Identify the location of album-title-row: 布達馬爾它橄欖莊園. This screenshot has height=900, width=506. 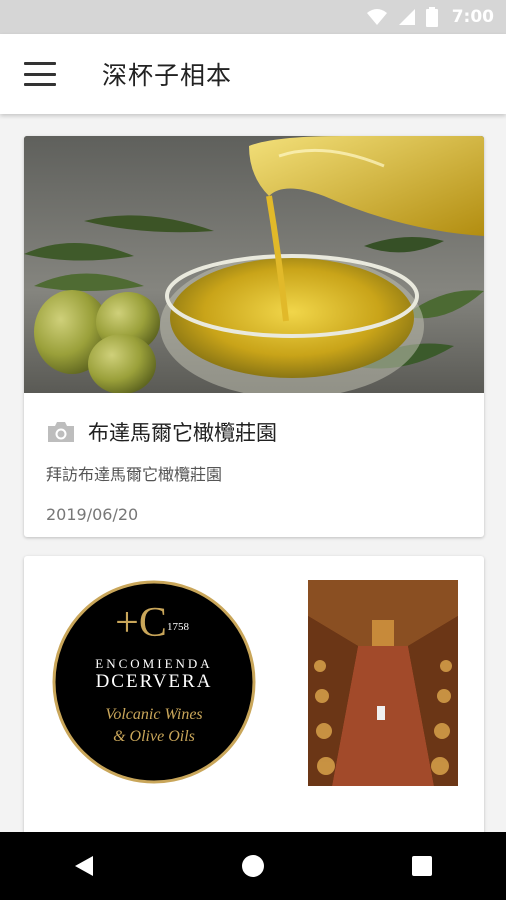
(265, 432).